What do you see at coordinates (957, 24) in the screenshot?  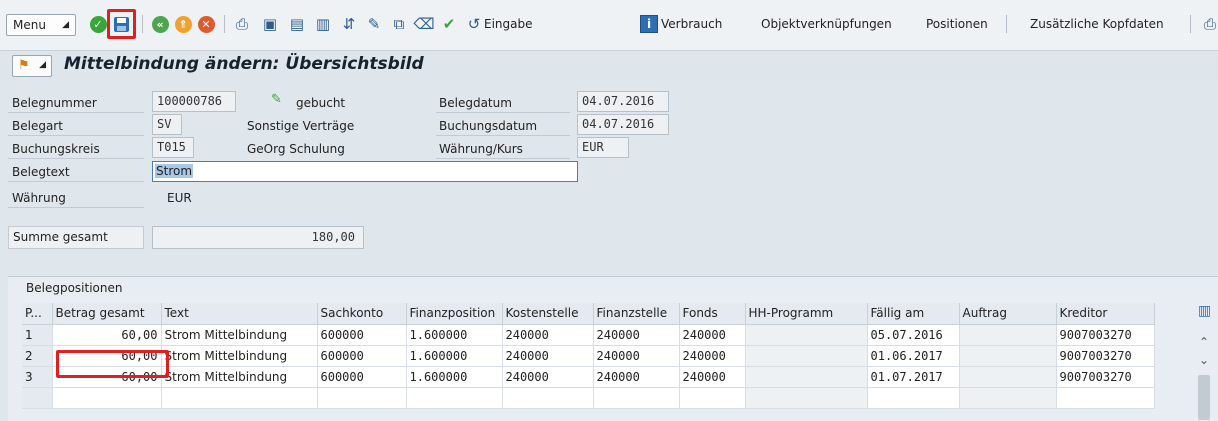 I see `positionen-button: Positionen` at bounding box center [957, 24].